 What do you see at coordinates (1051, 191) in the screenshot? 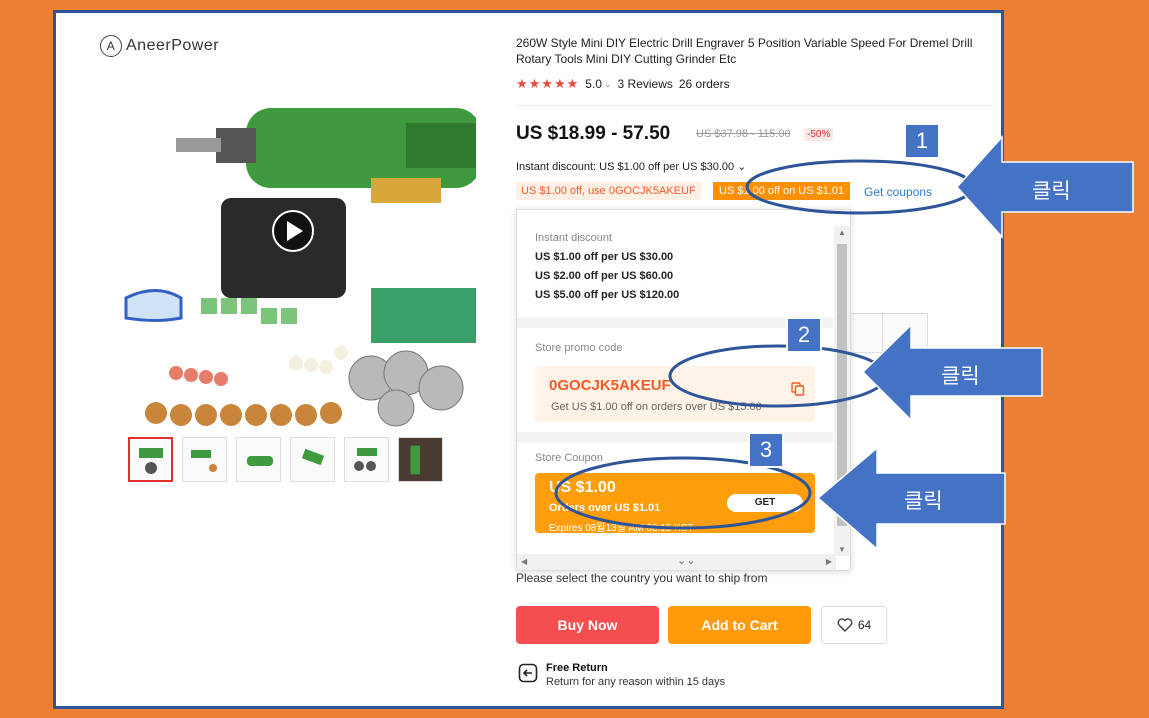
I see `click-label-1: 클릭` at bounding box center [1051, 191].